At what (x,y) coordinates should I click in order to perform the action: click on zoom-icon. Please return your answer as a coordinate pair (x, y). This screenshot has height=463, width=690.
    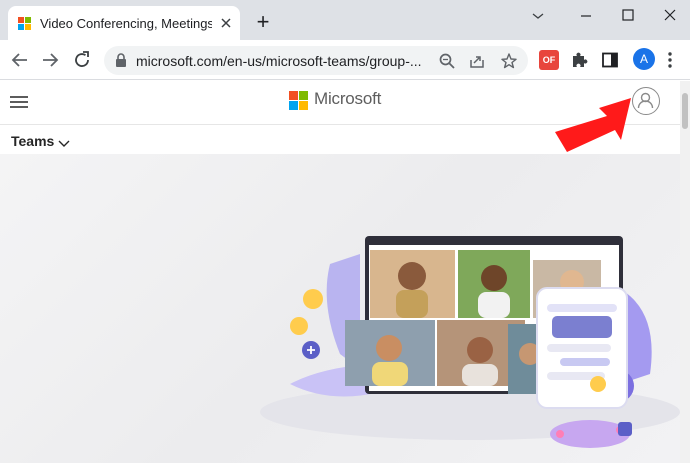
    Looking at the image, I should click on (447, 61).